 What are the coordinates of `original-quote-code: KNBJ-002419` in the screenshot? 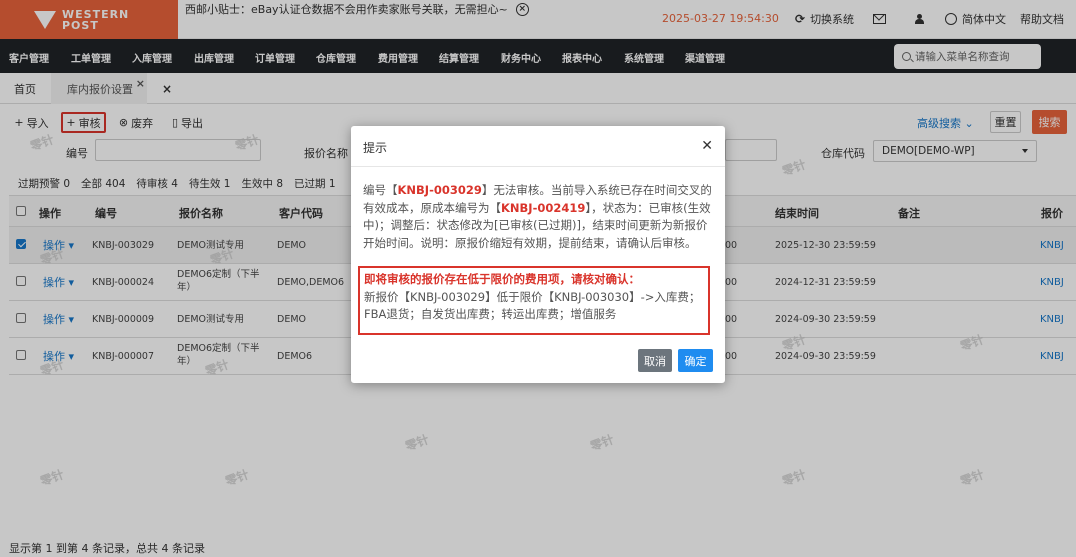 It's located at (543, 207).